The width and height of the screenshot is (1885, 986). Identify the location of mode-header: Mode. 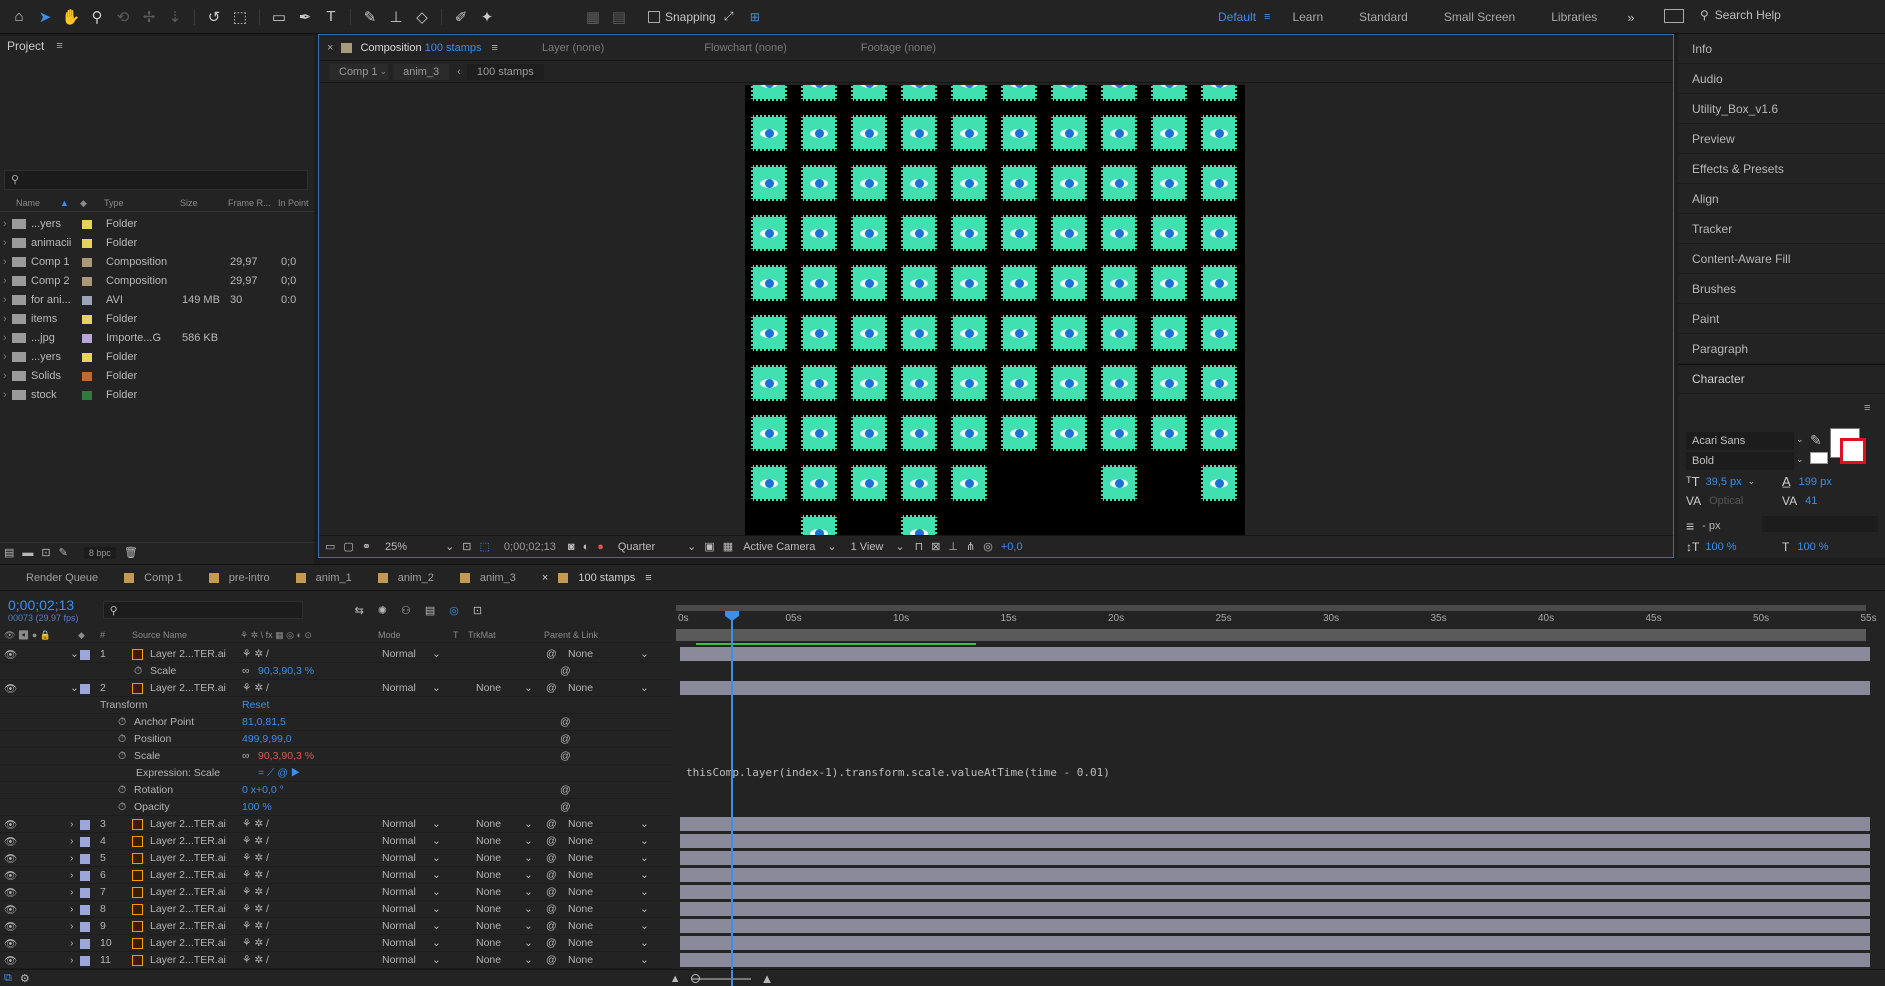
(389, 635).